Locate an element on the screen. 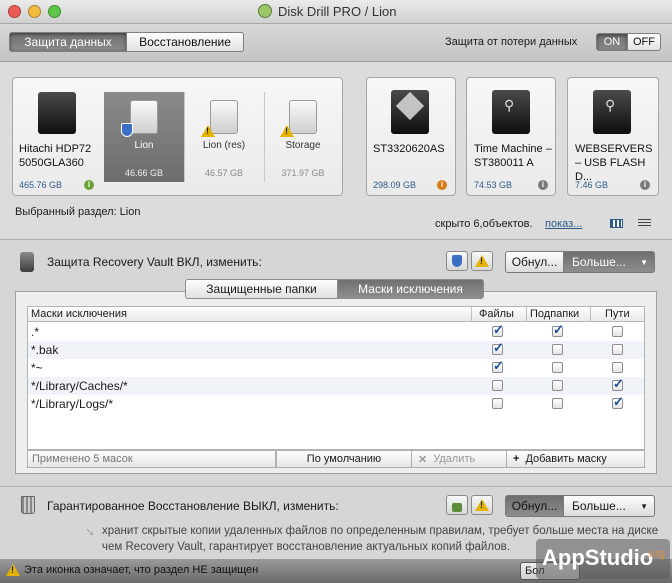  mask-pattern: *~ is located at coordinates (37, 368).